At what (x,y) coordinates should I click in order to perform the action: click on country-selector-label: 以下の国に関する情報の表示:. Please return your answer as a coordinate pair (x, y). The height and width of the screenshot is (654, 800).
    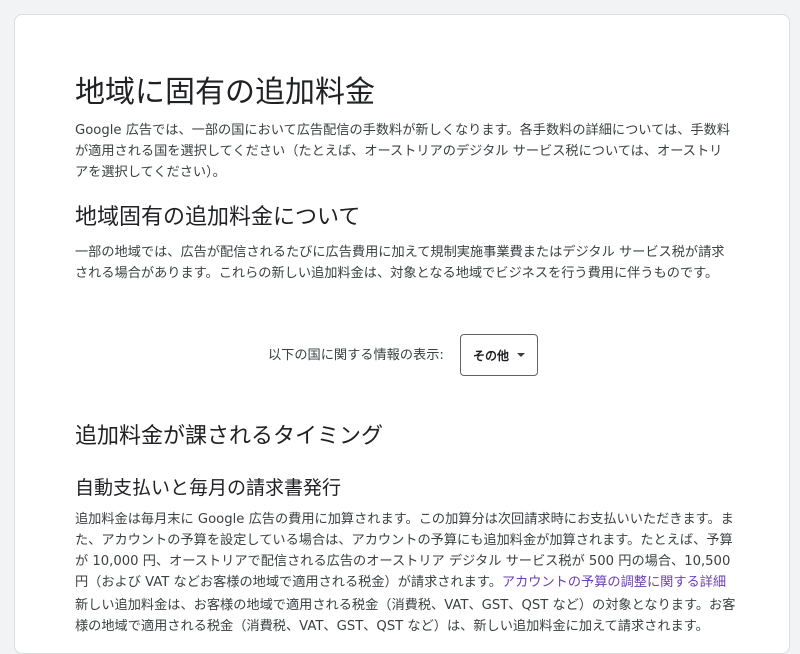
    Looking at the image, I should click on (356, 355).